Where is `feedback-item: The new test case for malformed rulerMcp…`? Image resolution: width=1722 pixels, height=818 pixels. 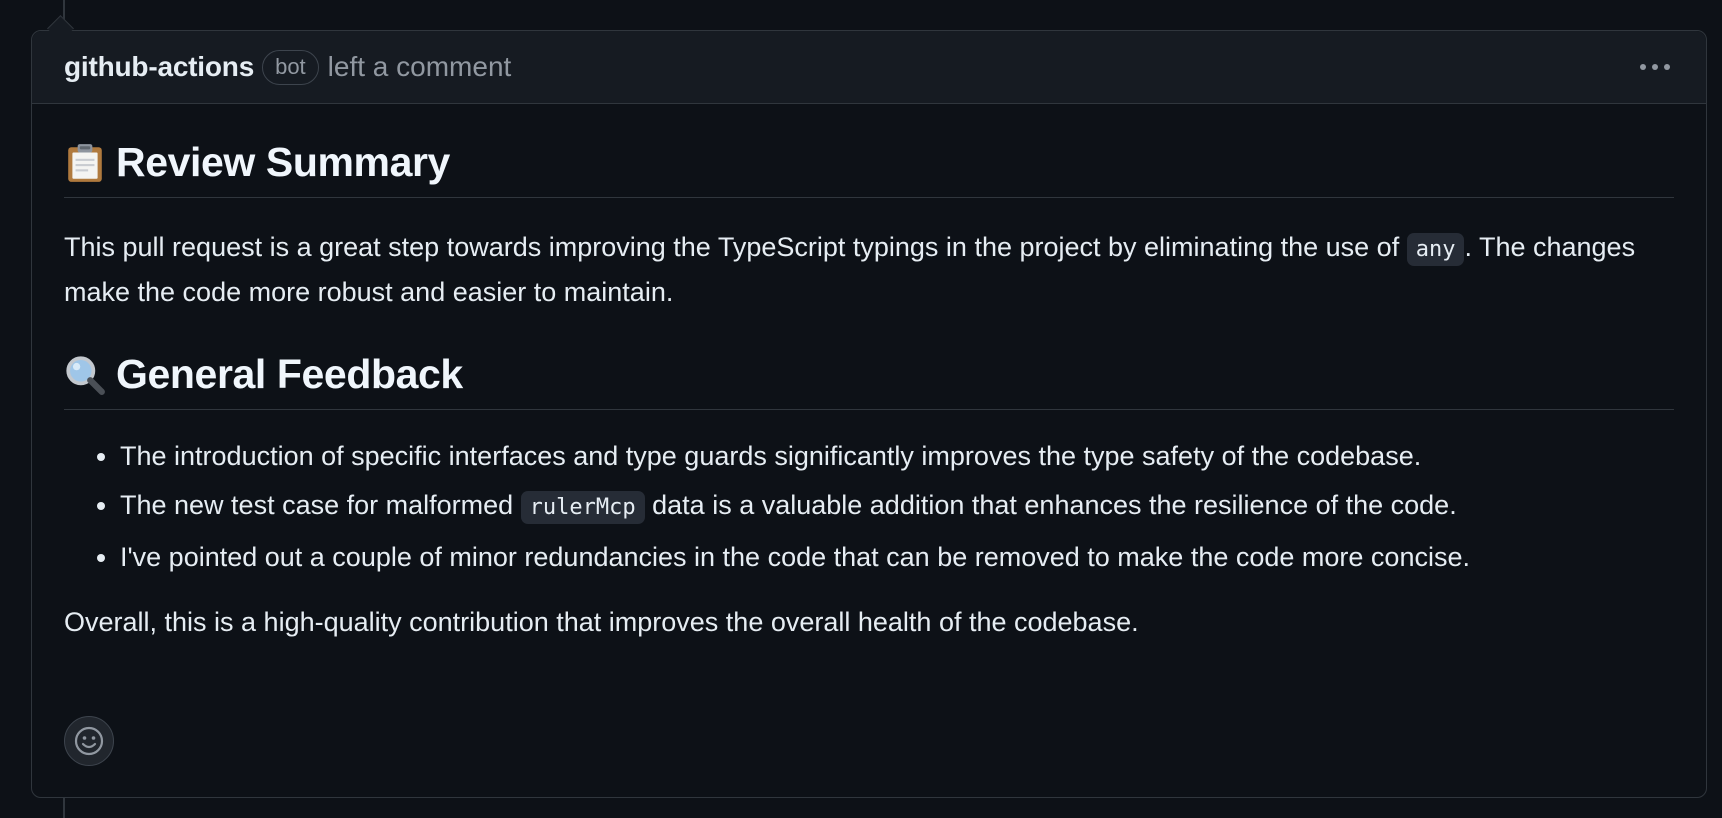 feedback-item: The new test case for malformed rulerMcp… is located at coordinates (897, 506).